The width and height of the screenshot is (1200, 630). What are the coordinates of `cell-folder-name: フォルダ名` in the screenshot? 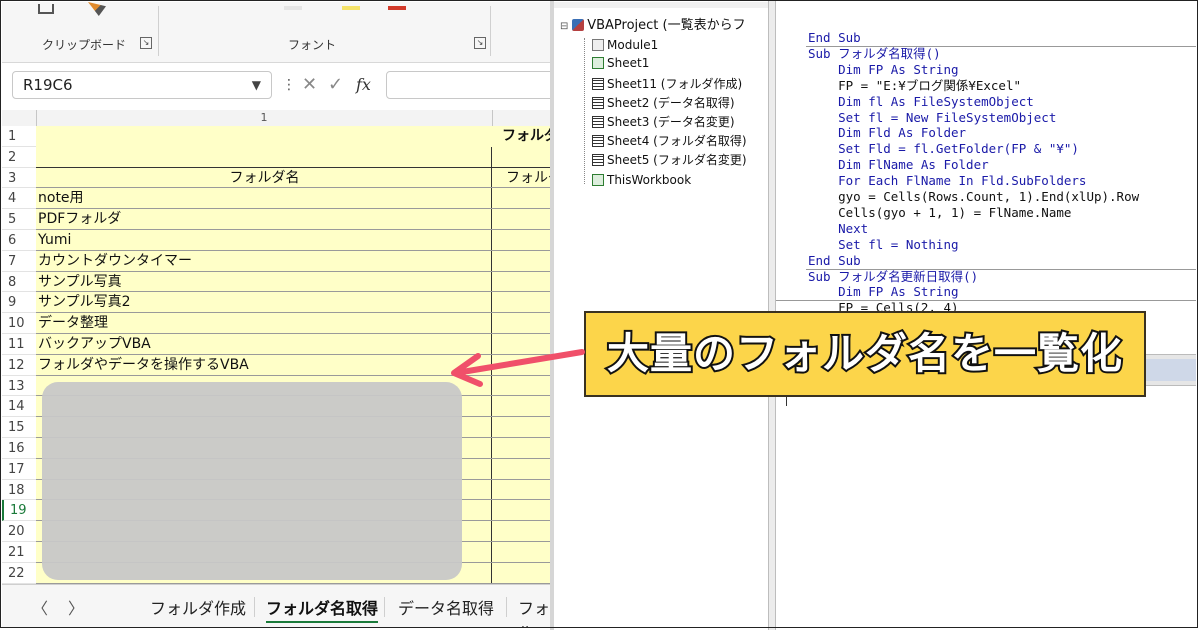 It's located at (264, 177).